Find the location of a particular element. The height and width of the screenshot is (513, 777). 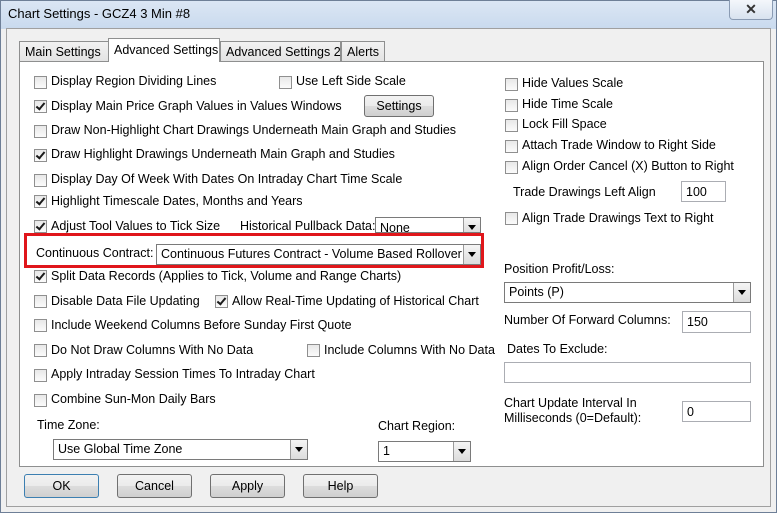

close-button: ✕ is located at coordinates (751, 10).